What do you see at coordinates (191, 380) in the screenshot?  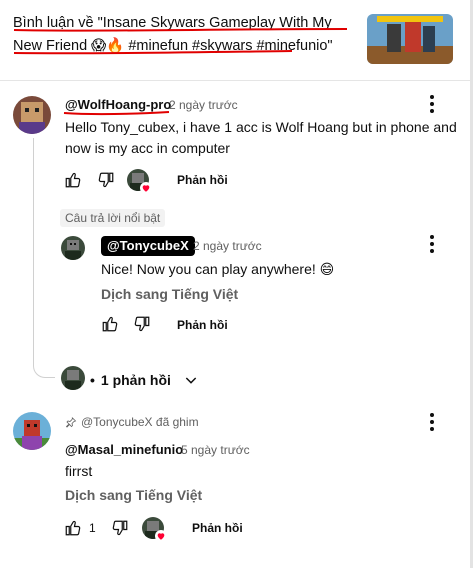 I see `chevron-down-icon` at bounding box center [191, 380].